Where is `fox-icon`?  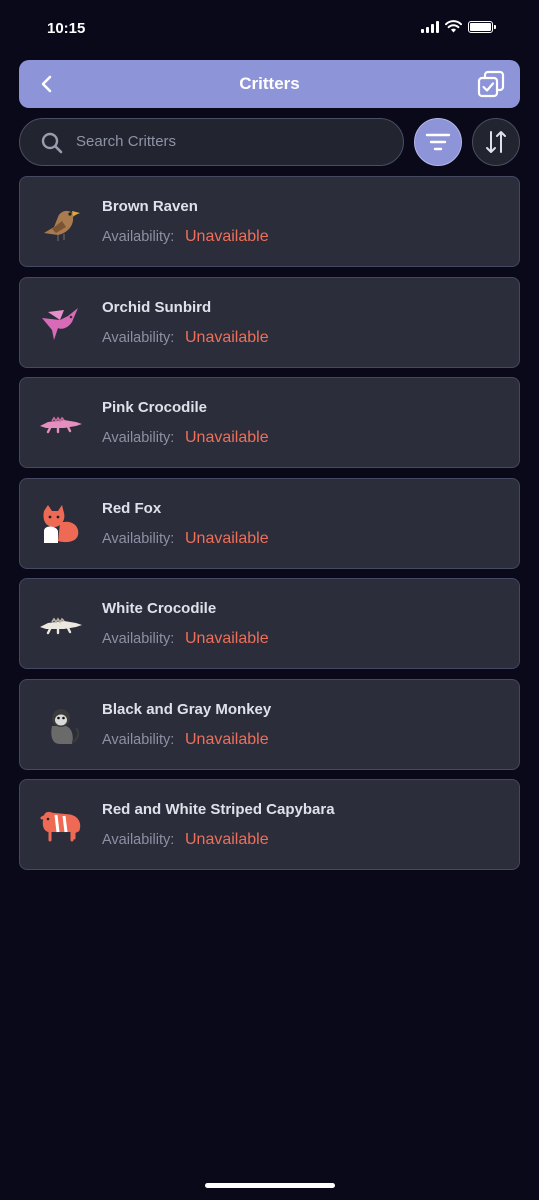 fox-icon is located at coordinates (61, 524).